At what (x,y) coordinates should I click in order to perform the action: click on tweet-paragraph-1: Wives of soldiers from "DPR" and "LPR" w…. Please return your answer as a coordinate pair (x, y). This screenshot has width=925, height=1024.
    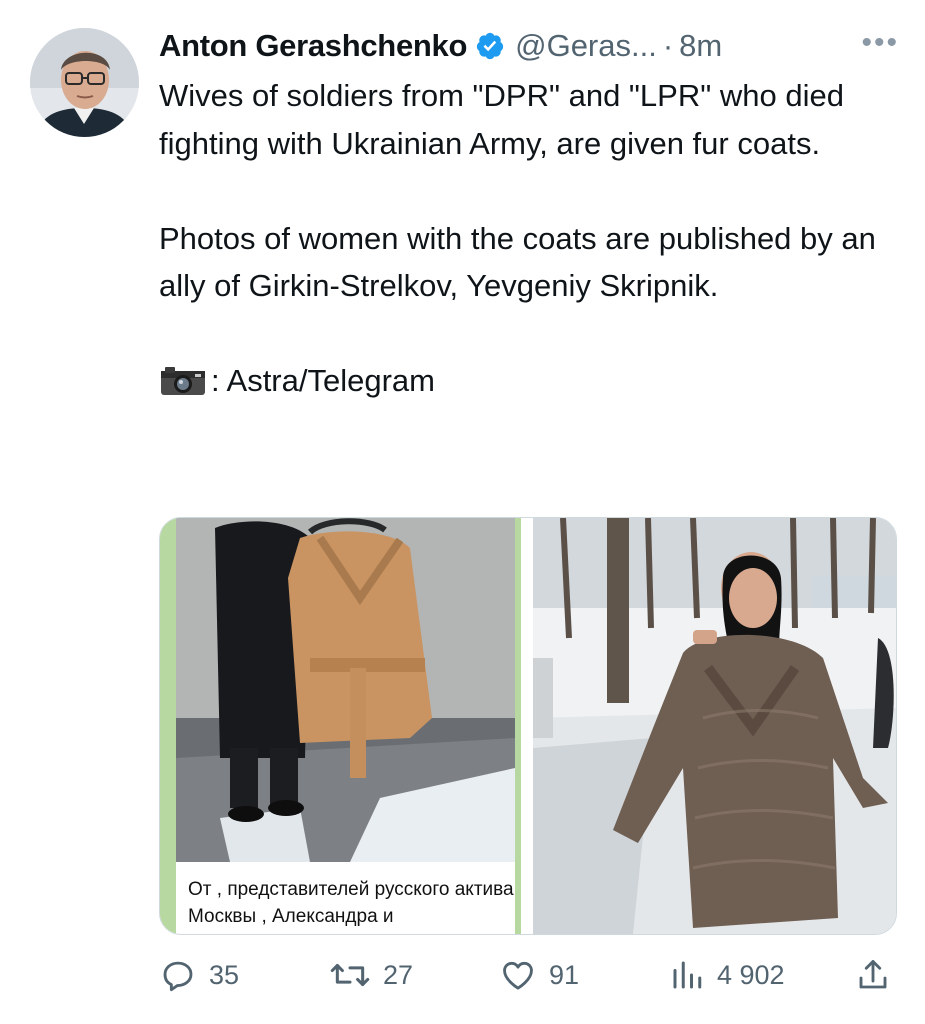
    Looking at the image, I should click on (501, 119).